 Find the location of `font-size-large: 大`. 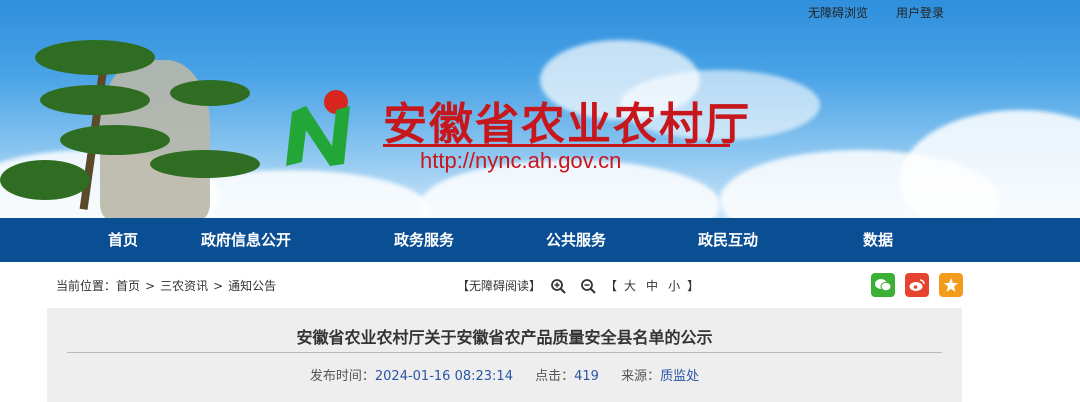

font-size-large: 大 is located at coordinates (630, 285).